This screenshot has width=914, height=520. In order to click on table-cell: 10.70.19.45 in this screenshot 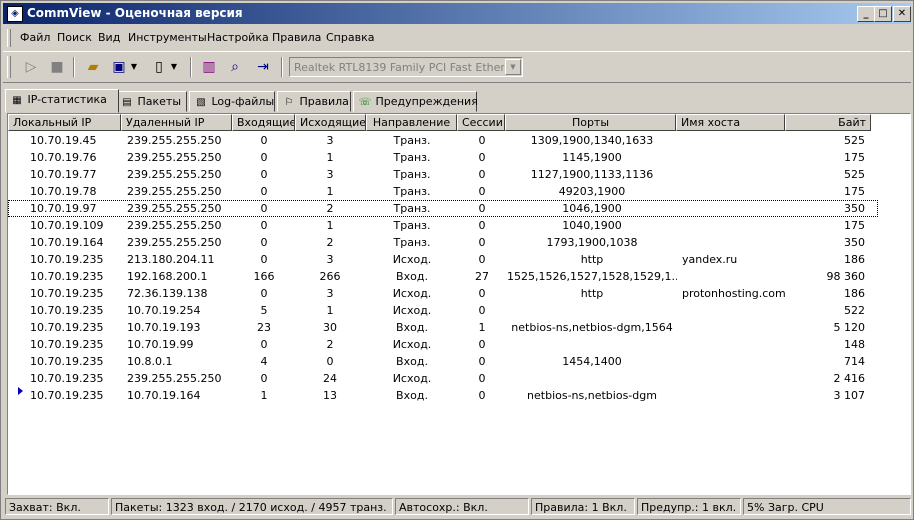, I will do `click(63, 140)`.